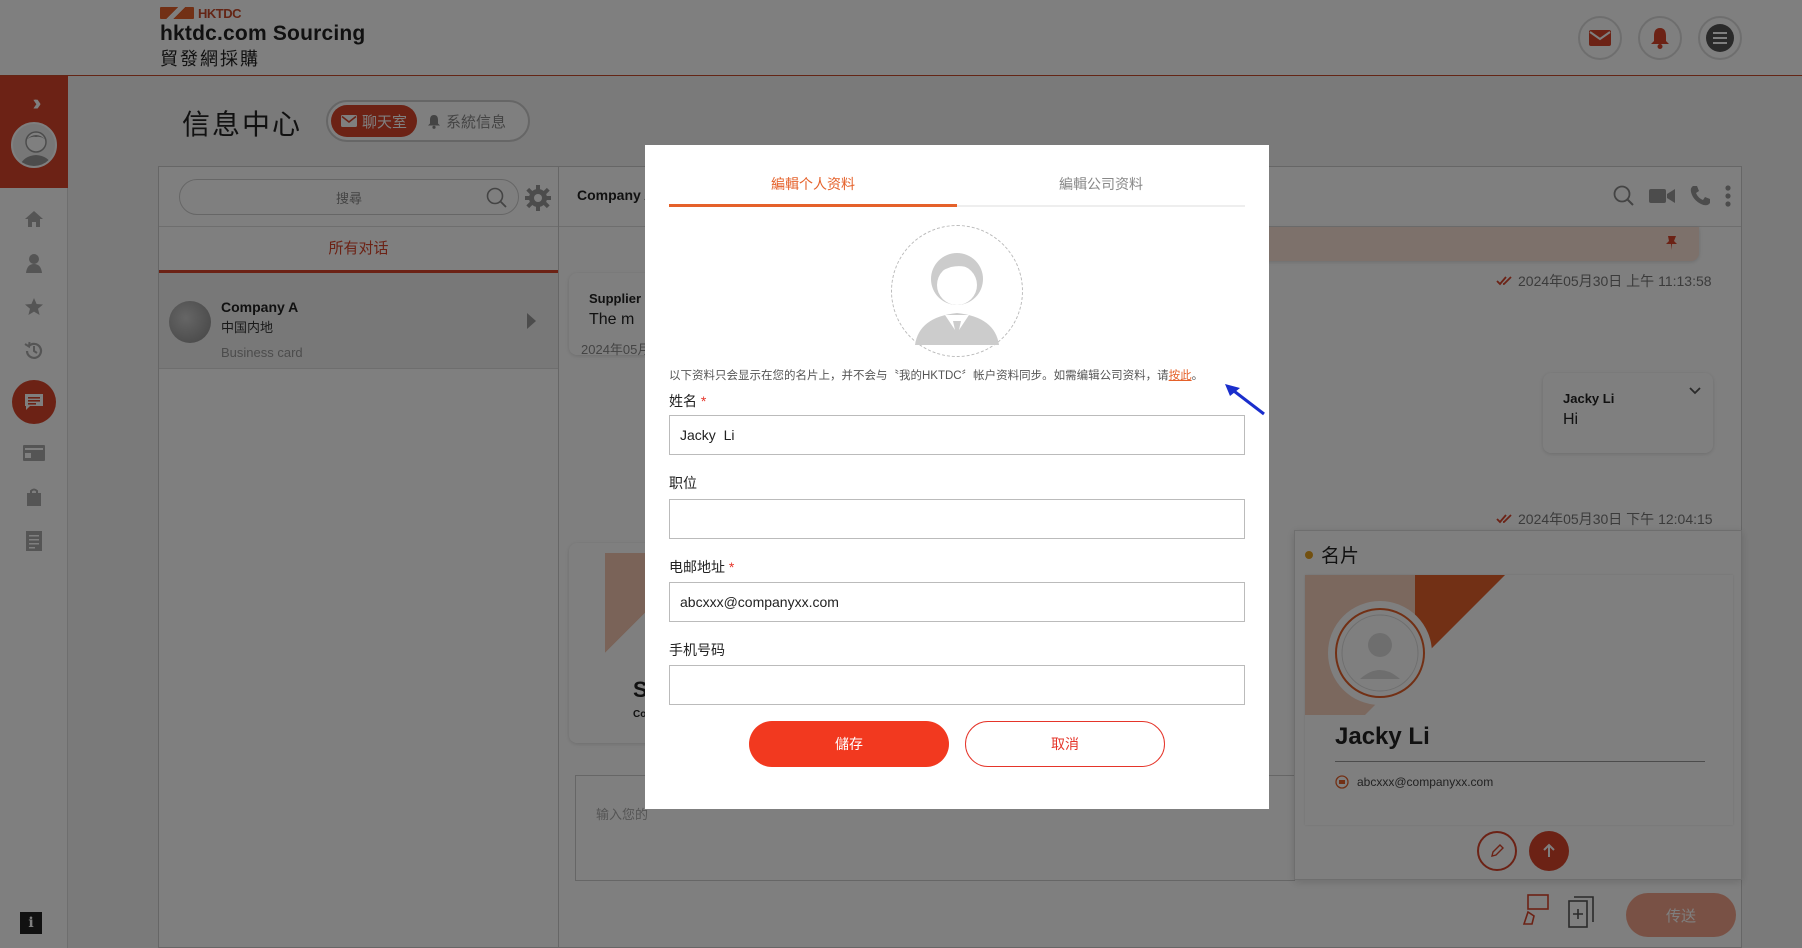  I want to click on cancel-button: 取消, so click(1065, 744).